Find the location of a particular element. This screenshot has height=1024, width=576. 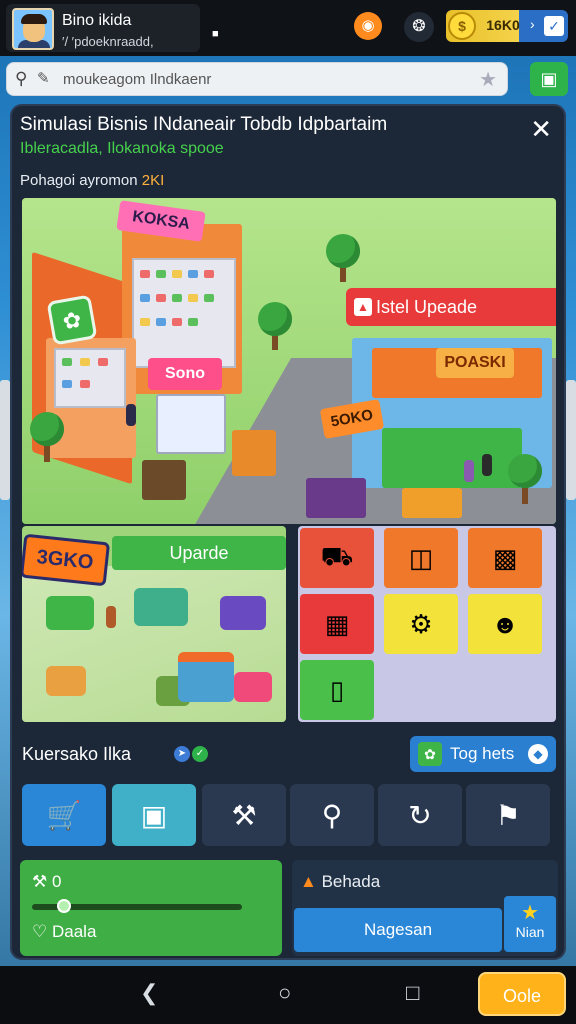

stats-card: ⚒ 0 ♡ Daala is located at coordinates (151, 908).